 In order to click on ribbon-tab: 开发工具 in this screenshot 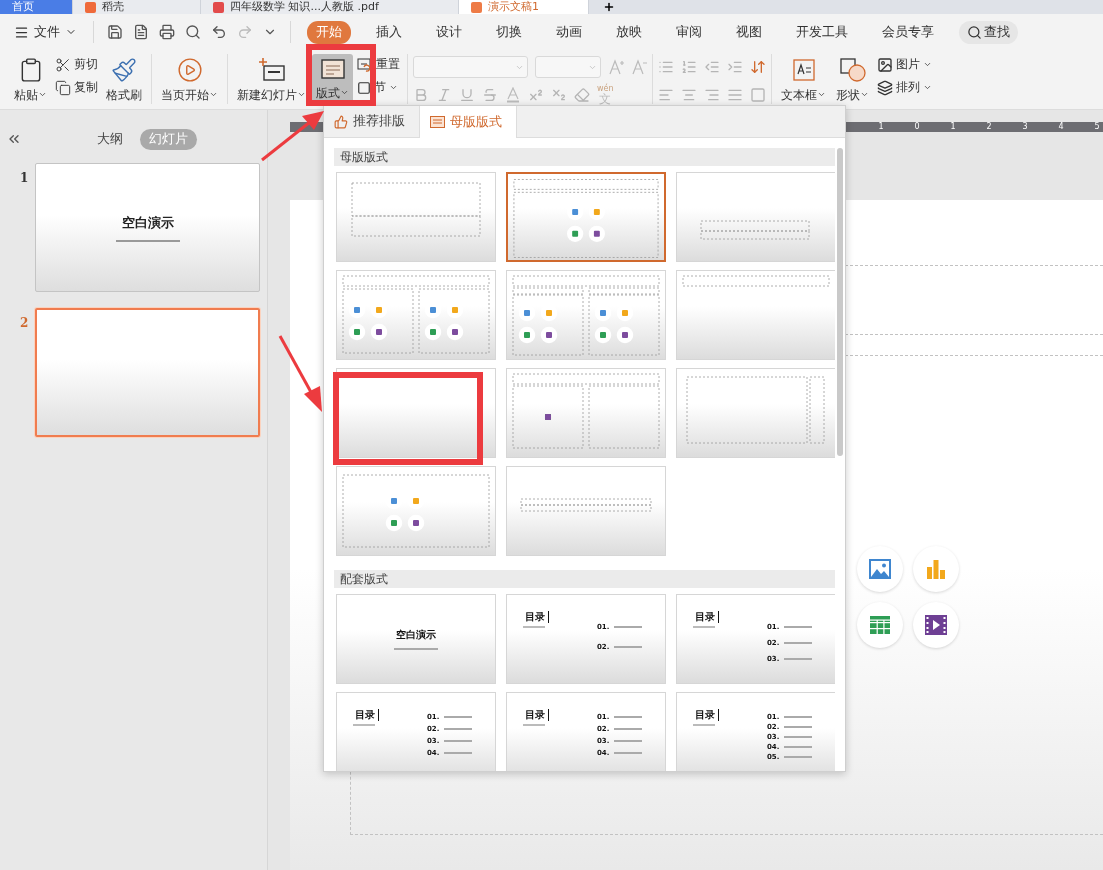, I will do `click(822, 32)`.